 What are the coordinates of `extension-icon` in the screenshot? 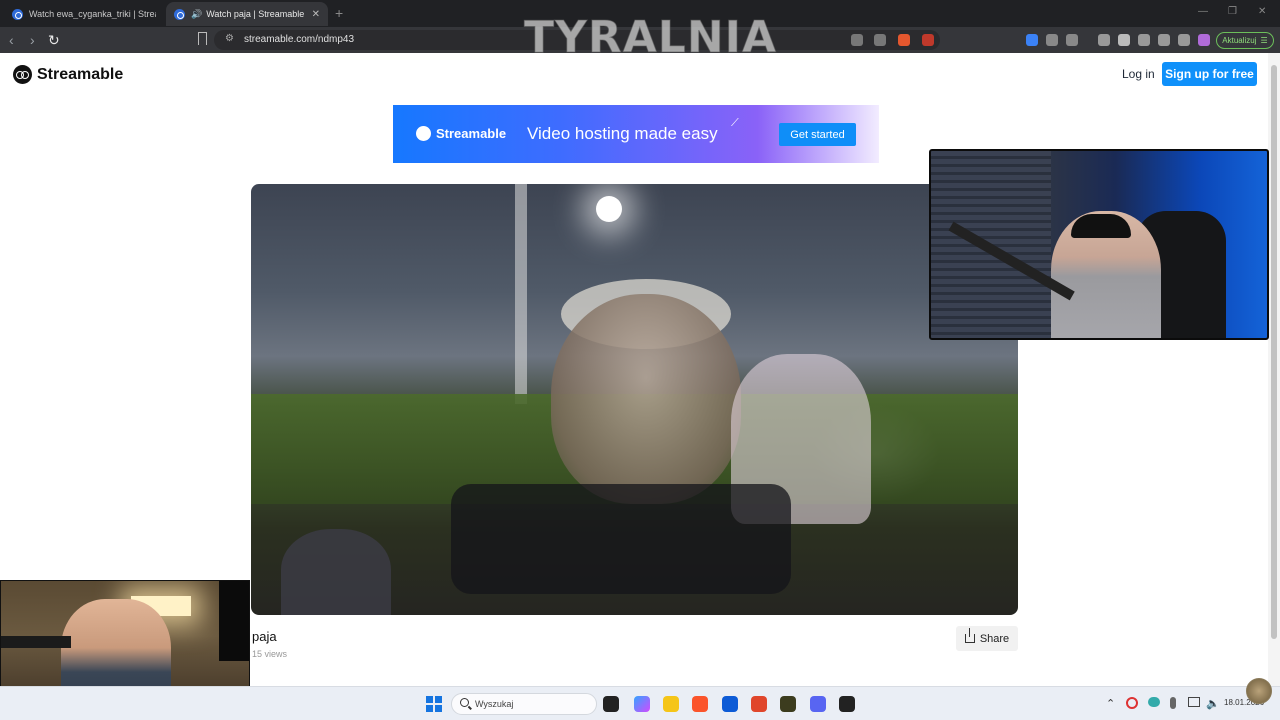 It's located at (1032, 40).